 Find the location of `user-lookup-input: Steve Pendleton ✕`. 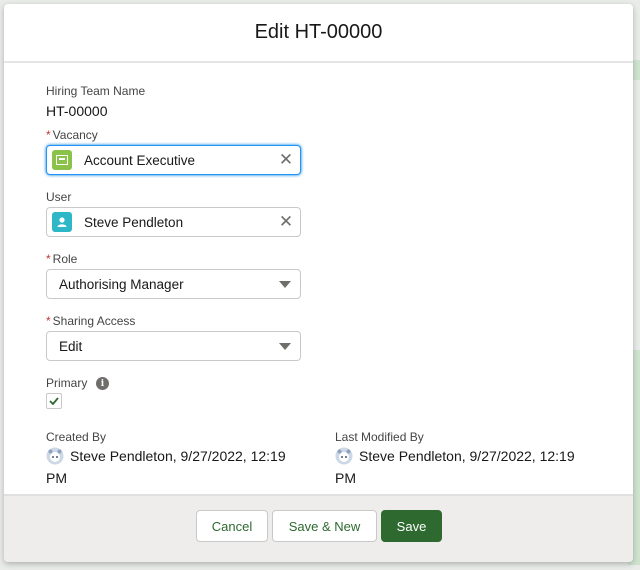

user-lookup-input: Steve Pendleton ✕ is located at coordinates (173, 222).